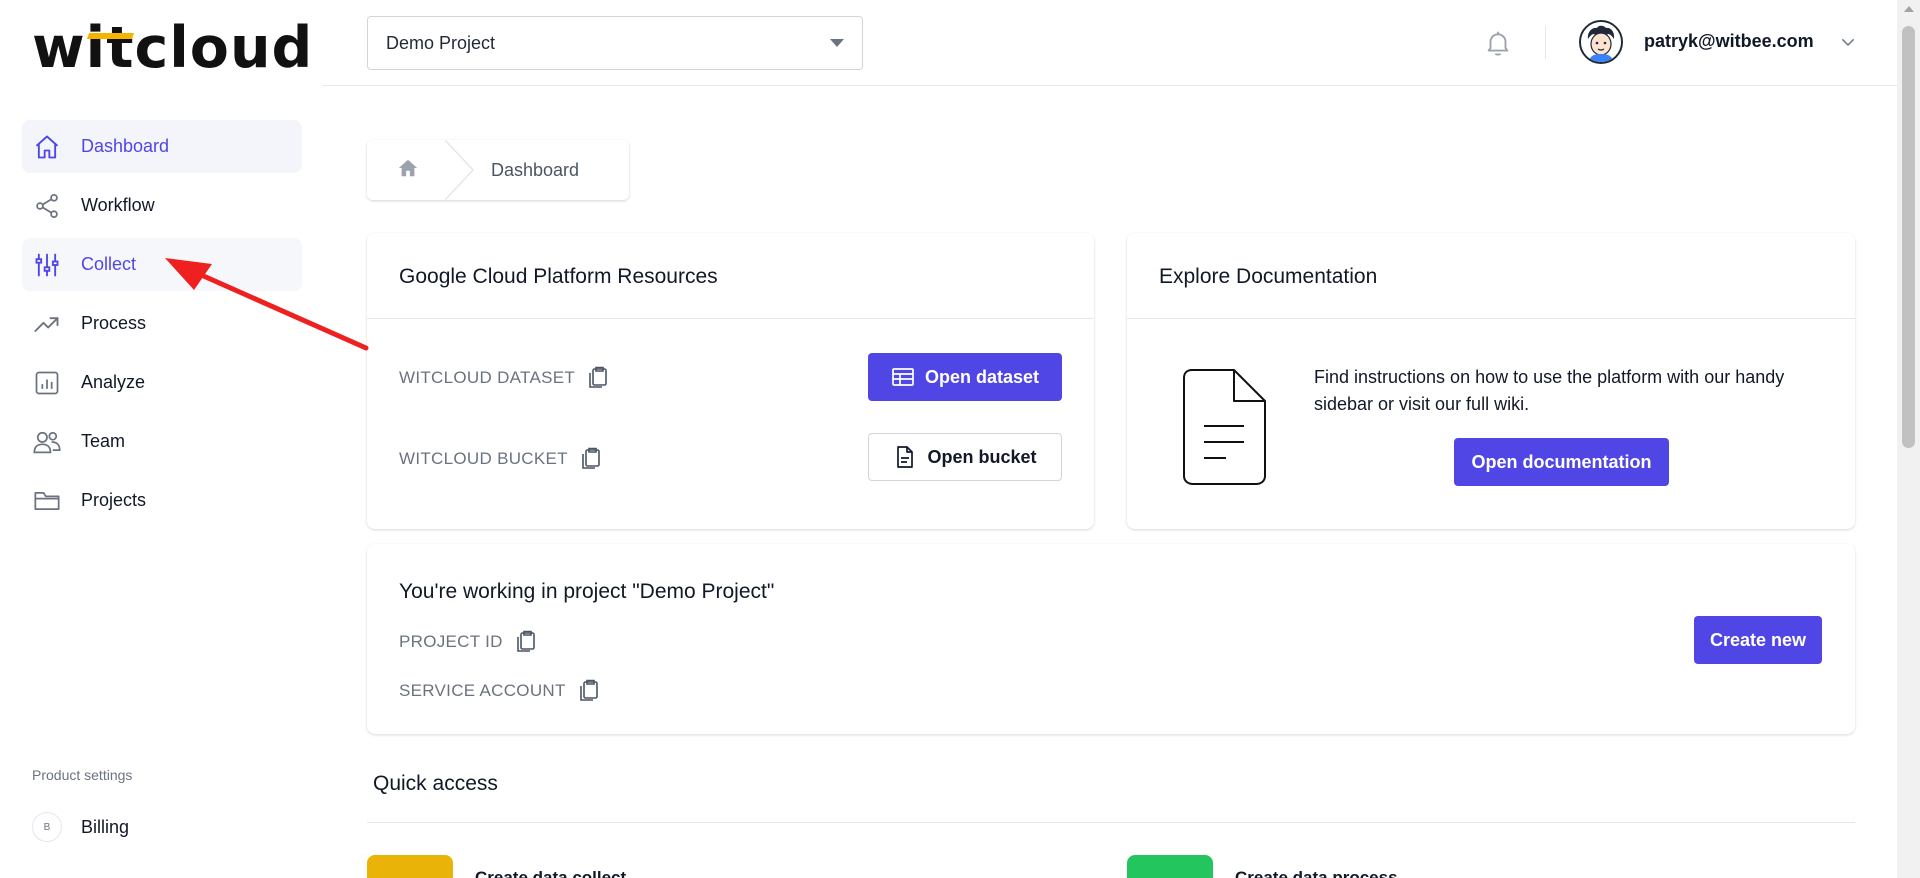 The image size is (1920, 878). Describe the element at coordinates (982, 376) in the screenshot. I see `open-dataset-label: Open dataset` at that location.